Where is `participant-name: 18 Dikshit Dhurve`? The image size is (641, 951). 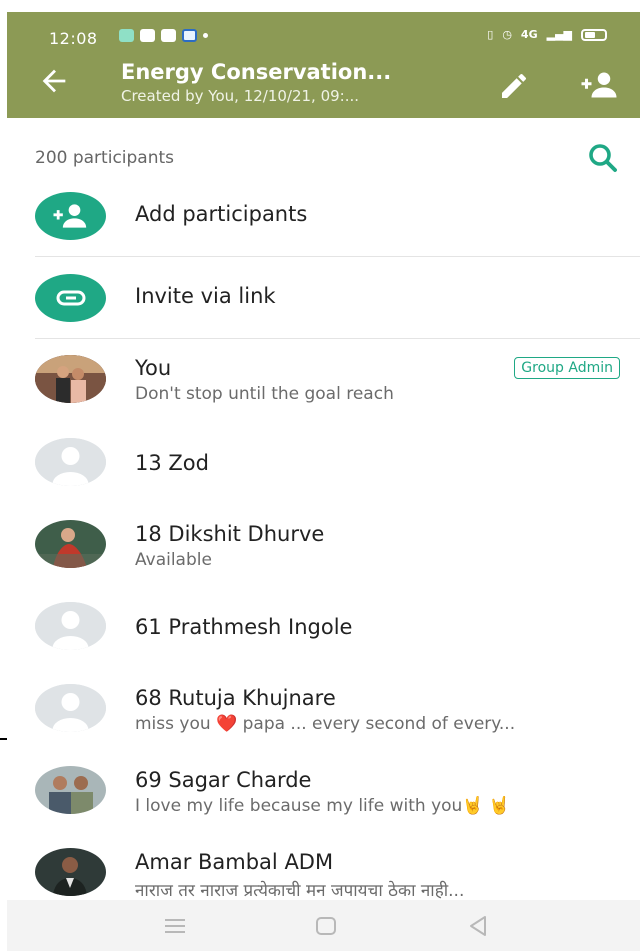
participant-name: 18 Dikshit Dhurve is located at coordinates (230, 534).